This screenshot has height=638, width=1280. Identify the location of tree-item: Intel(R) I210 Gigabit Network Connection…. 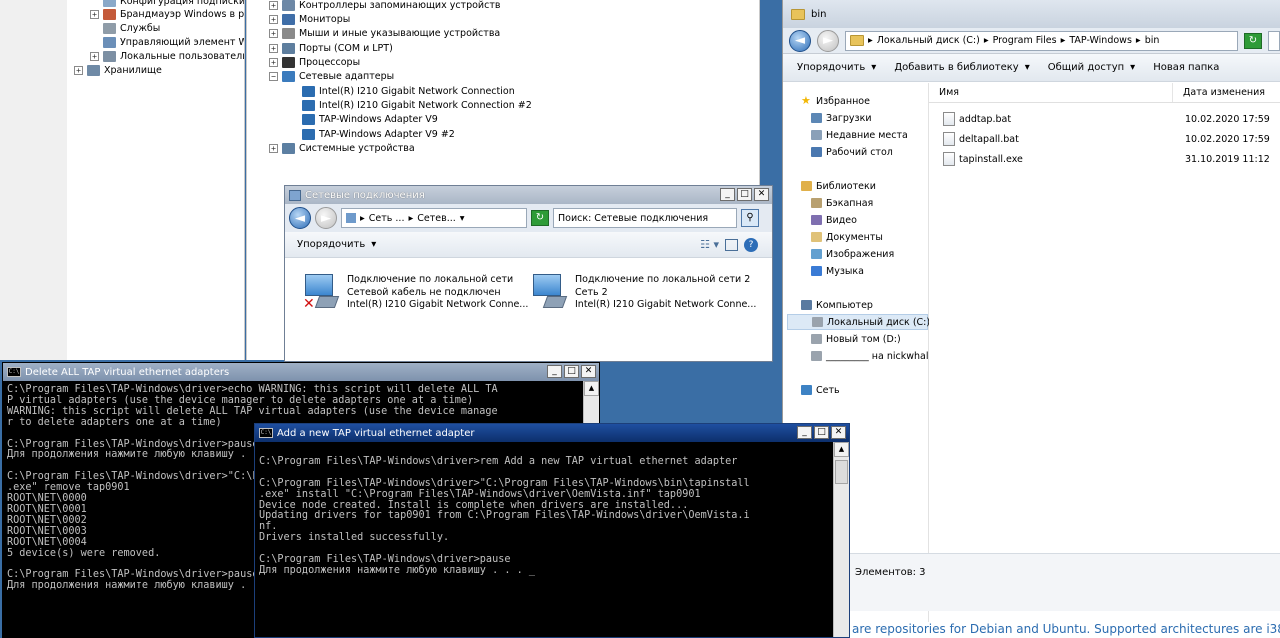
(410, 105).